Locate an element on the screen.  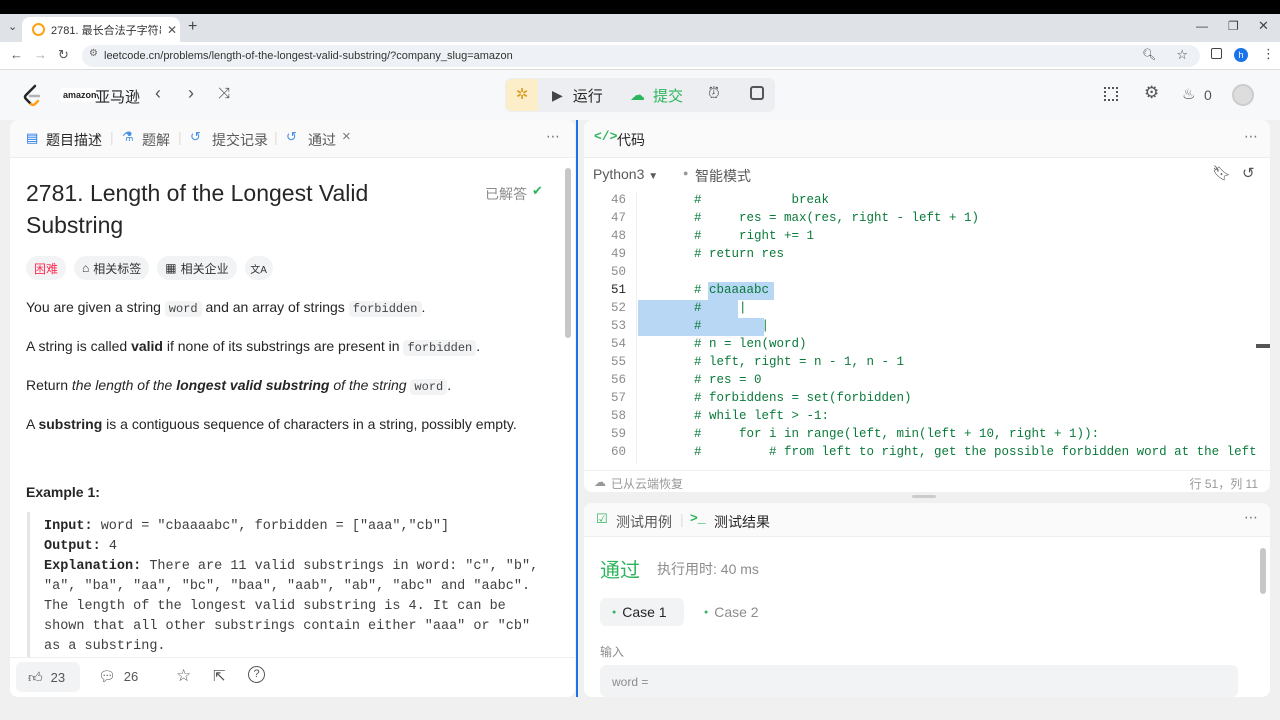
browser-tab: 2781. 最长合法子字符串的长度 ✕ is located at coordinates (101, 29).